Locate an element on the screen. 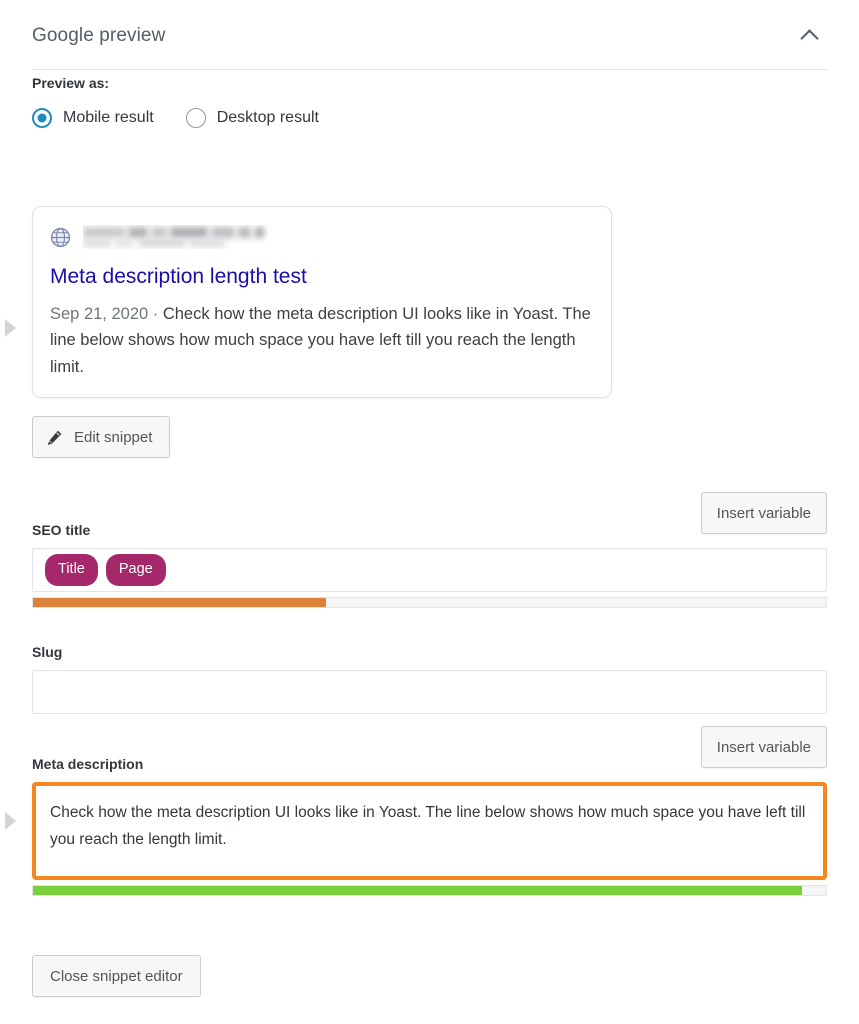  collapse-panel-button is located at coordinates (809, 36).